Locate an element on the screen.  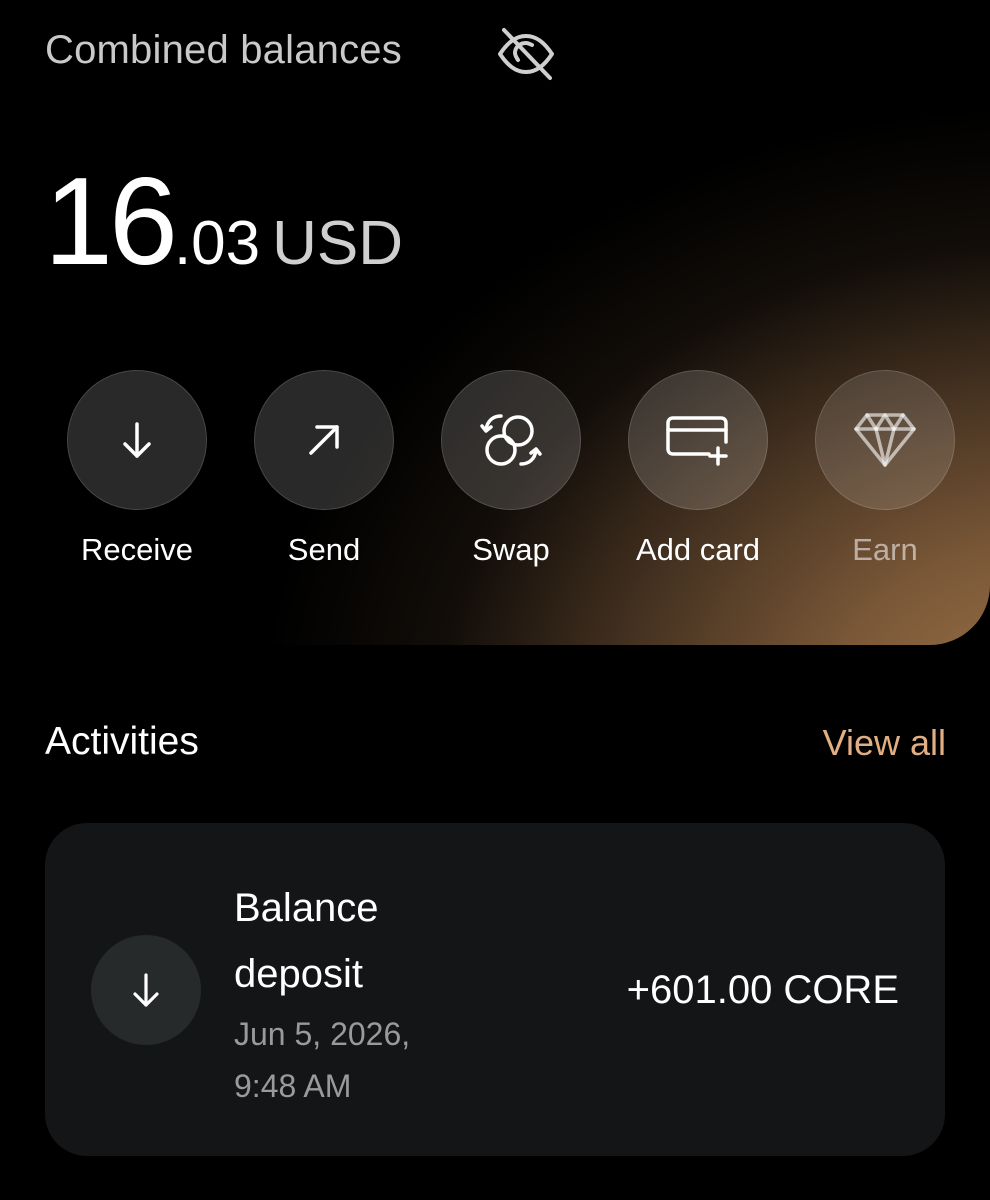
send-button: Send is located at coordinates (324, 480).